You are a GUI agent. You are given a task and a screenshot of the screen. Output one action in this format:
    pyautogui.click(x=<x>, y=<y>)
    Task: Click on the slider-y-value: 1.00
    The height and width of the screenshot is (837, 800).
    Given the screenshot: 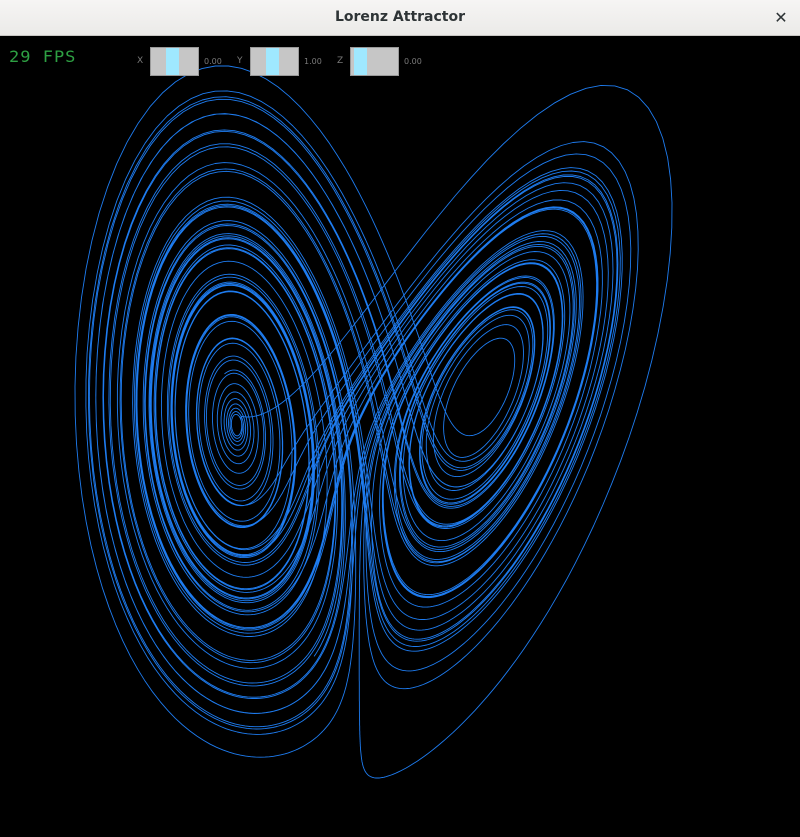 What is the action you would take?
    pyautogui.click(x=313, y=61)
    